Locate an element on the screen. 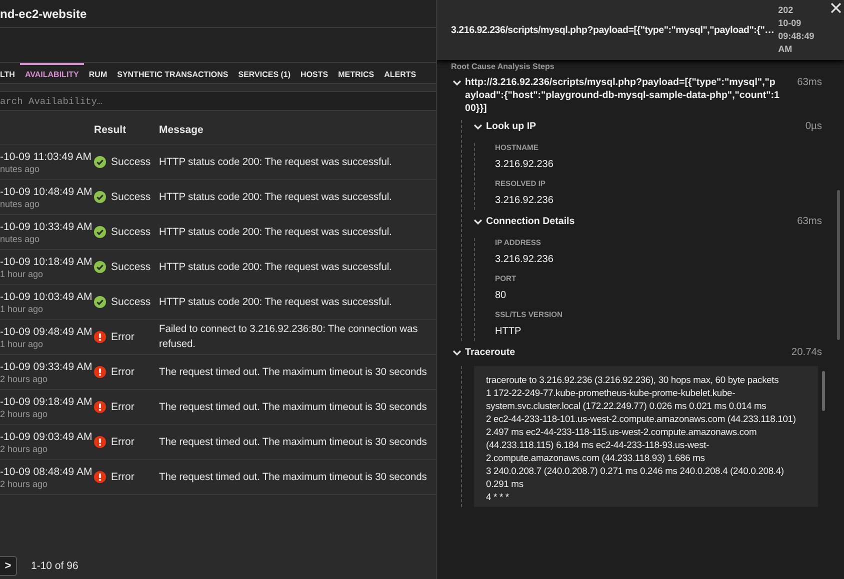  step-title: Look up IP is located at coordinates (512, 126).